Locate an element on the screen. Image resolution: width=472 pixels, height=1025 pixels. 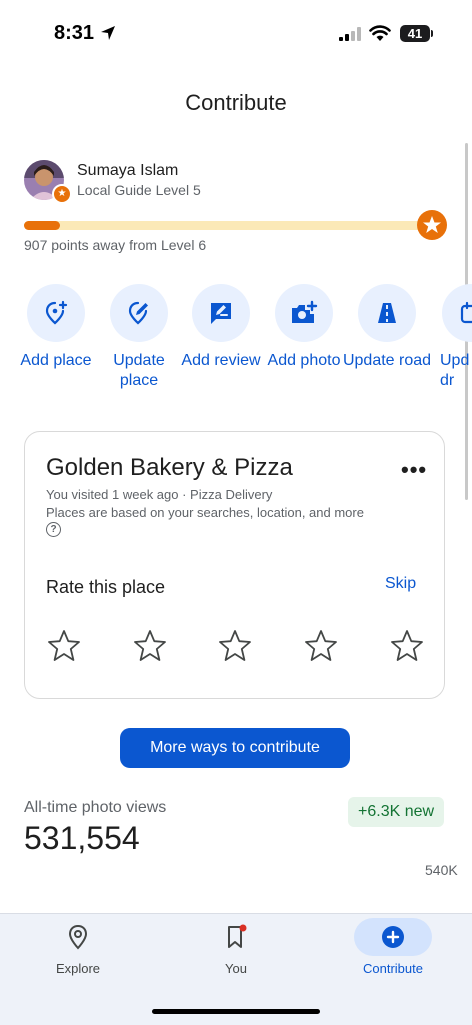
explore-pin-icon is located at coordinates (78, 937).